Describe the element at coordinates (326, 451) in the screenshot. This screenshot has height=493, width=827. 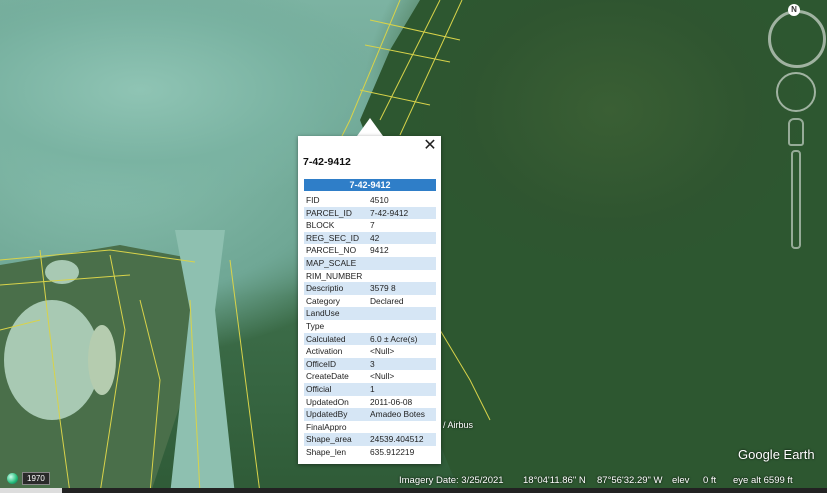
I see `attribute-key: Shape_len` at that location.